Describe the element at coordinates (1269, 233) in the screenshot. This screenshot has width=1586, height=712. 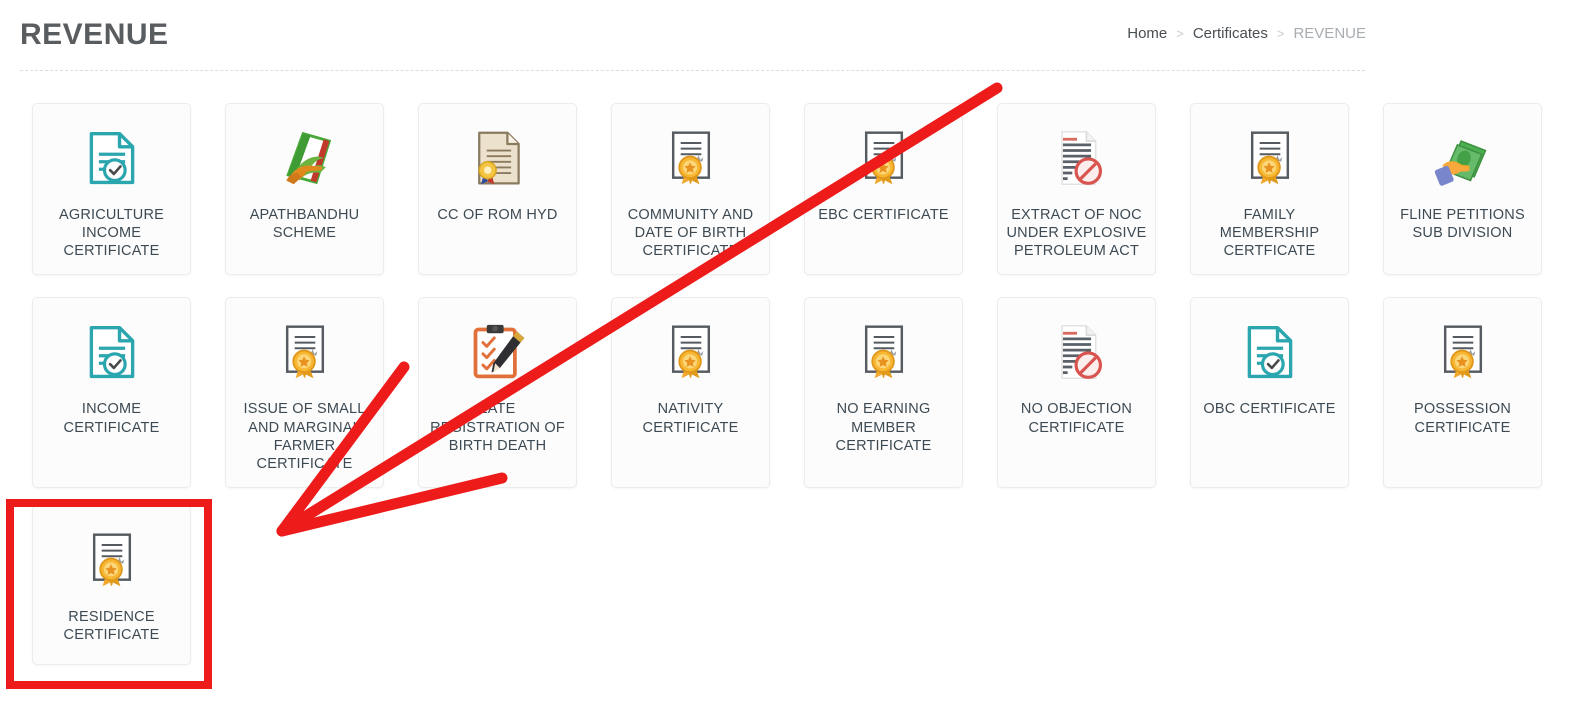
I see `certificate-card-label: FAMILY MEMBERSHIP CERTFICATE` at that location.